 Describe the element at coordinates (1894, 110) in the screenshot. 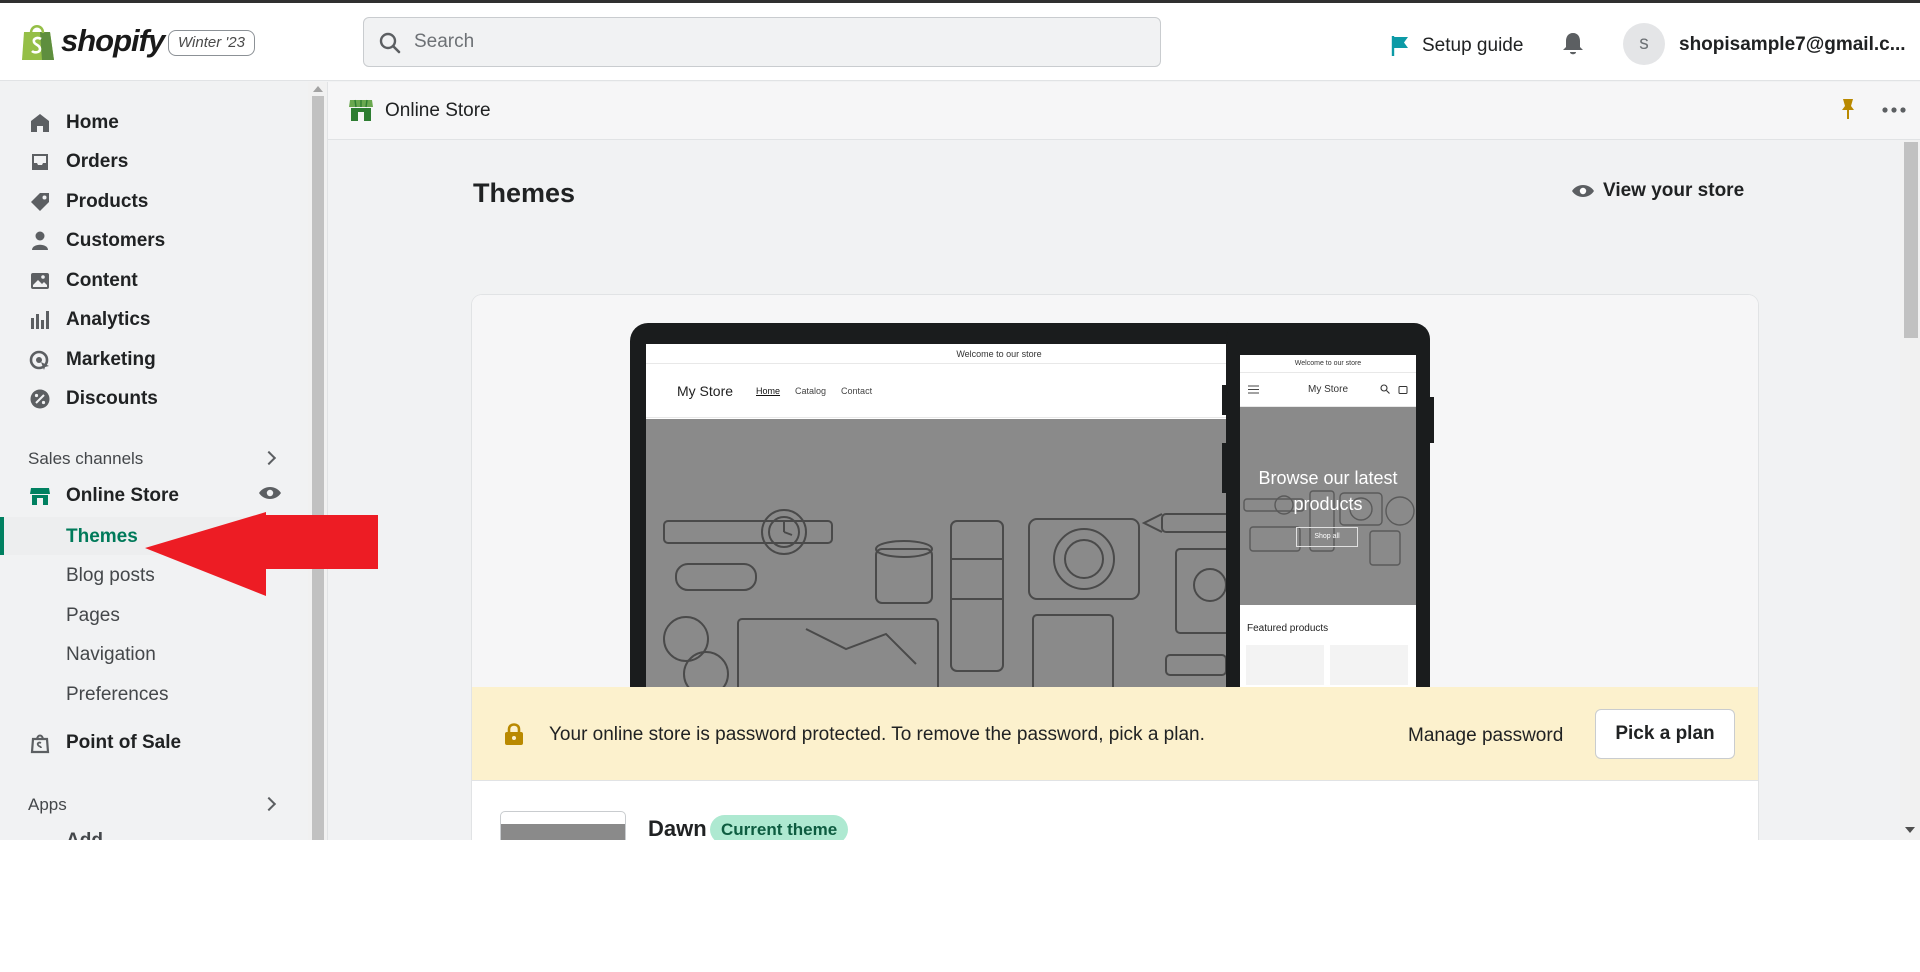

I see `more-actions-icon` at that location.